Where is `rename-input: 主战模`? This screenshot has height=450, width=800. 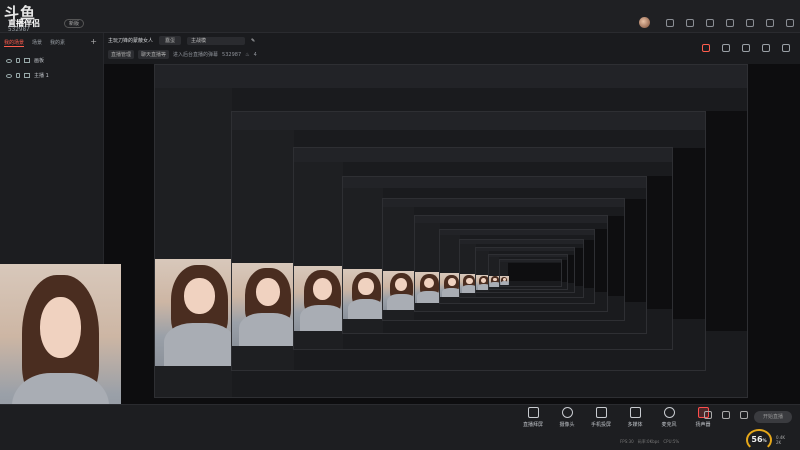 rename-input: 主战模 is located at coordinates (216, 40).